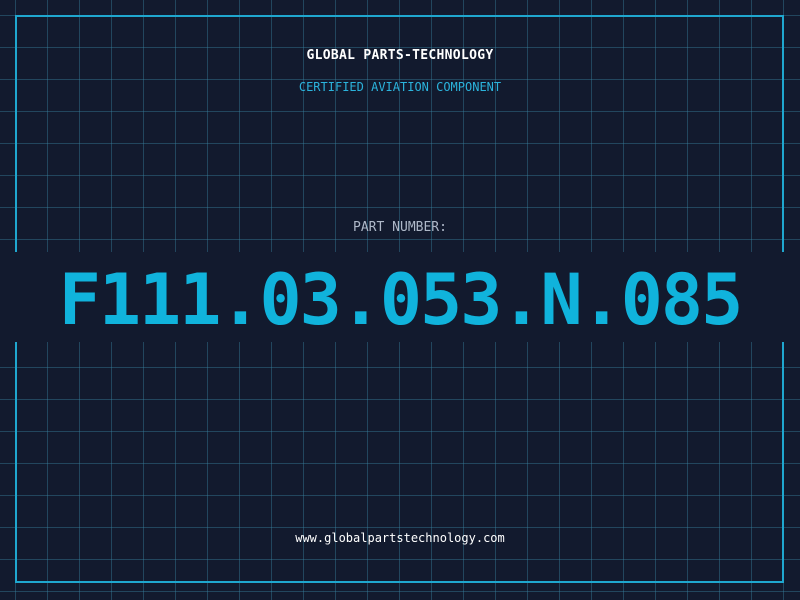 Image resolution: width=800 pixels, height=600 pixels. What do you see at coordinates (400, 87) in the screenshot?
I see `certification-subtitle: CERTIFIED AVIATION COMPONENT` at bounding box center [400, 87].